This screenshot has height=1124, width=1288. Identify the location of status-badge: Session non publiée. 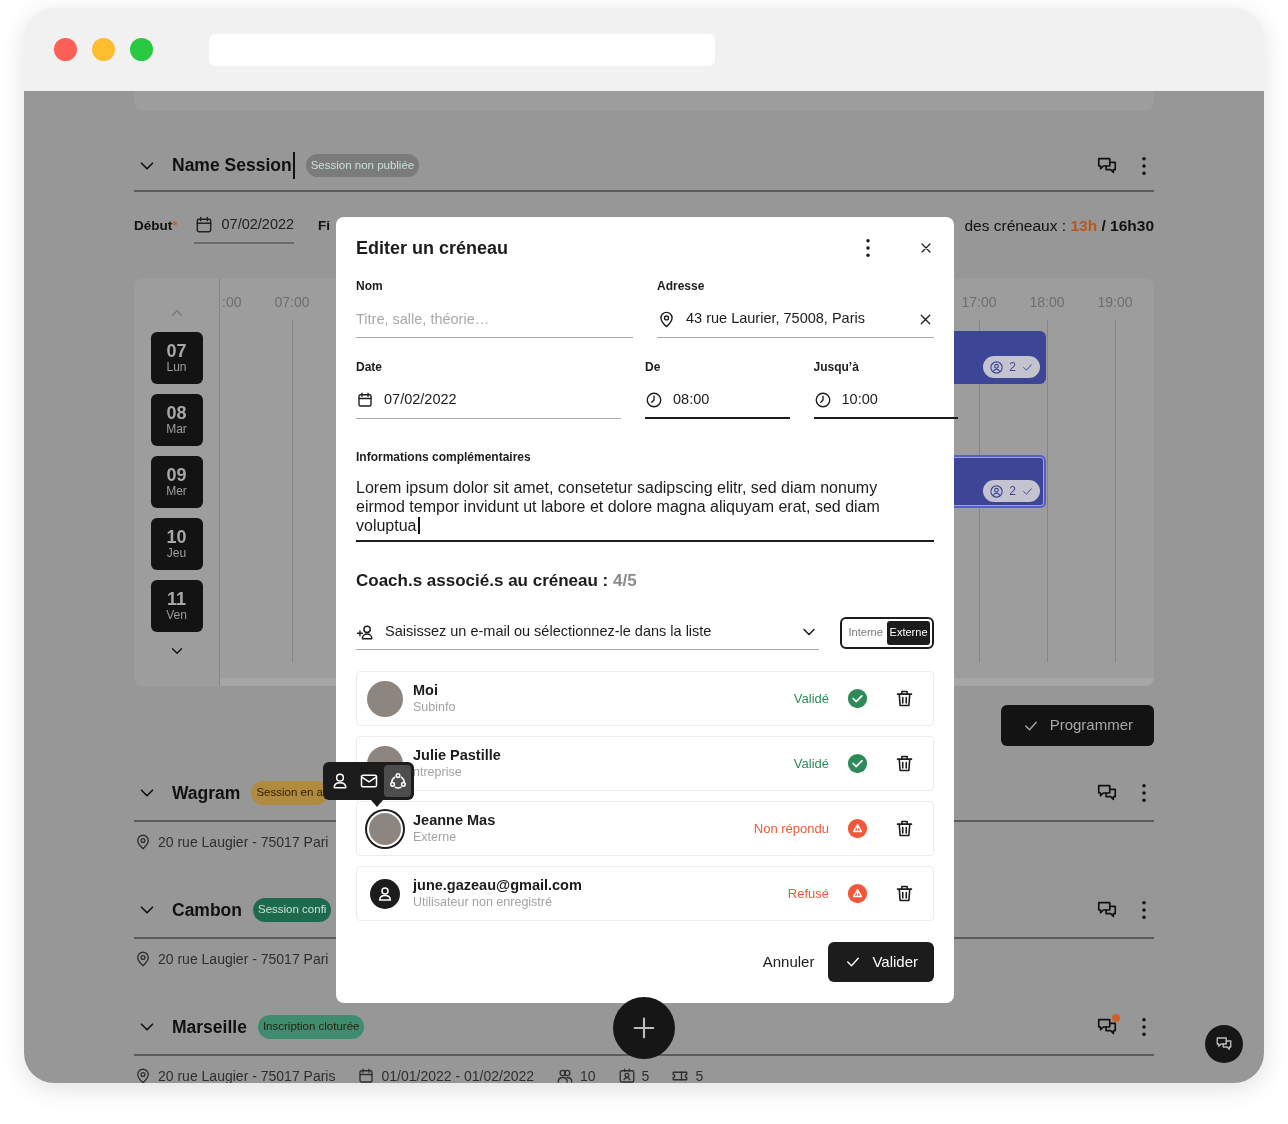
(362, 165).